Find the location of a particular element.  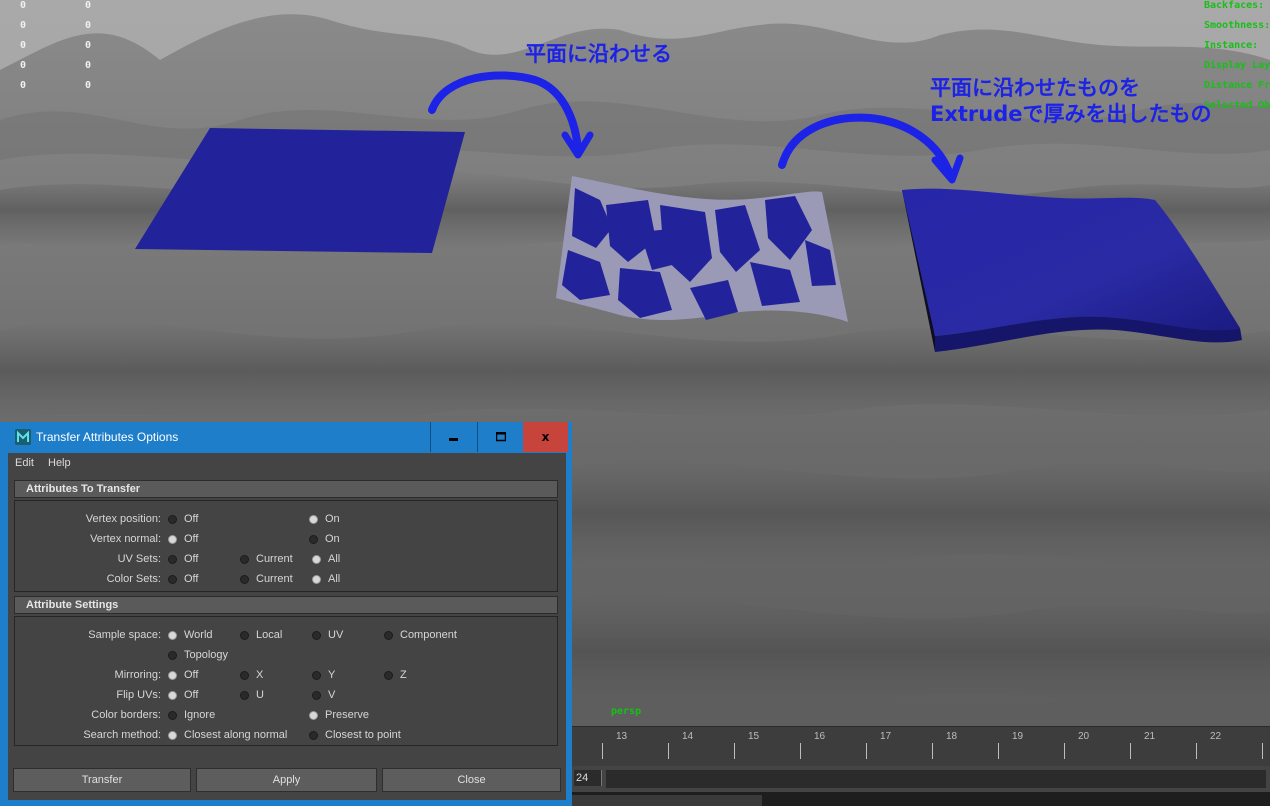

maximize-button is located at coordinates (500, 437).